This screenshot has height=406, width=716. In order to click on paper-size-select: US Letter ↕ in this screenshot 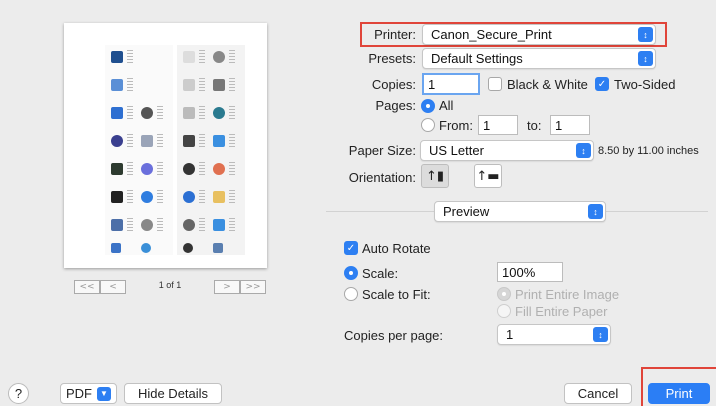, I will do `click(507, 150)`.